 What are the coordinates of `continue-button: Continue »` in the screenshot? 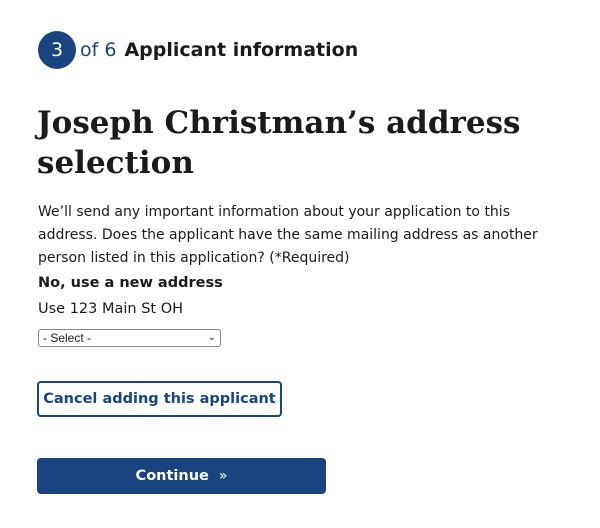 It's located at (181, 476).